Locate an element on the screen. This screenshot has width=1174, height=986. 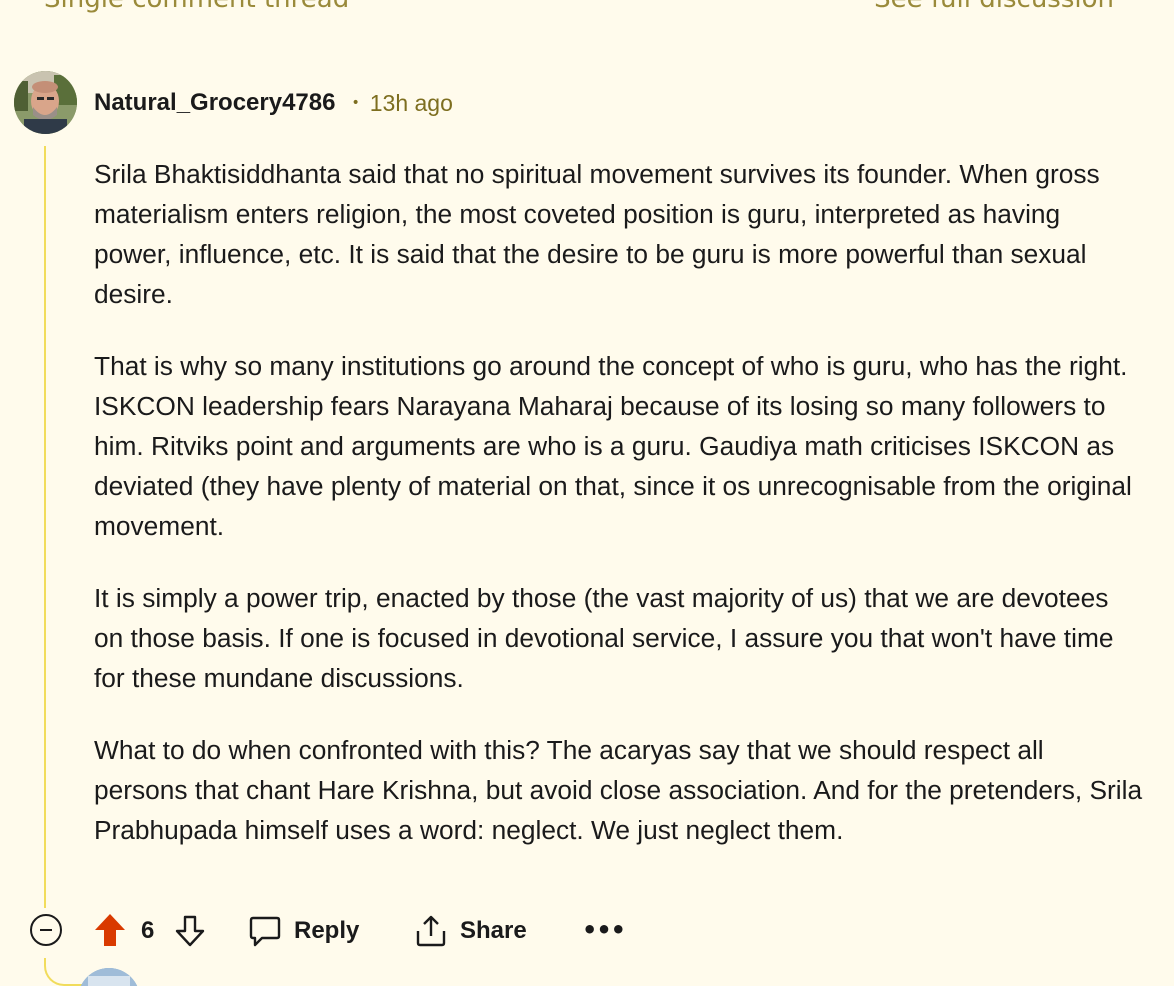
thread-line is located at coordinates (45, 527).